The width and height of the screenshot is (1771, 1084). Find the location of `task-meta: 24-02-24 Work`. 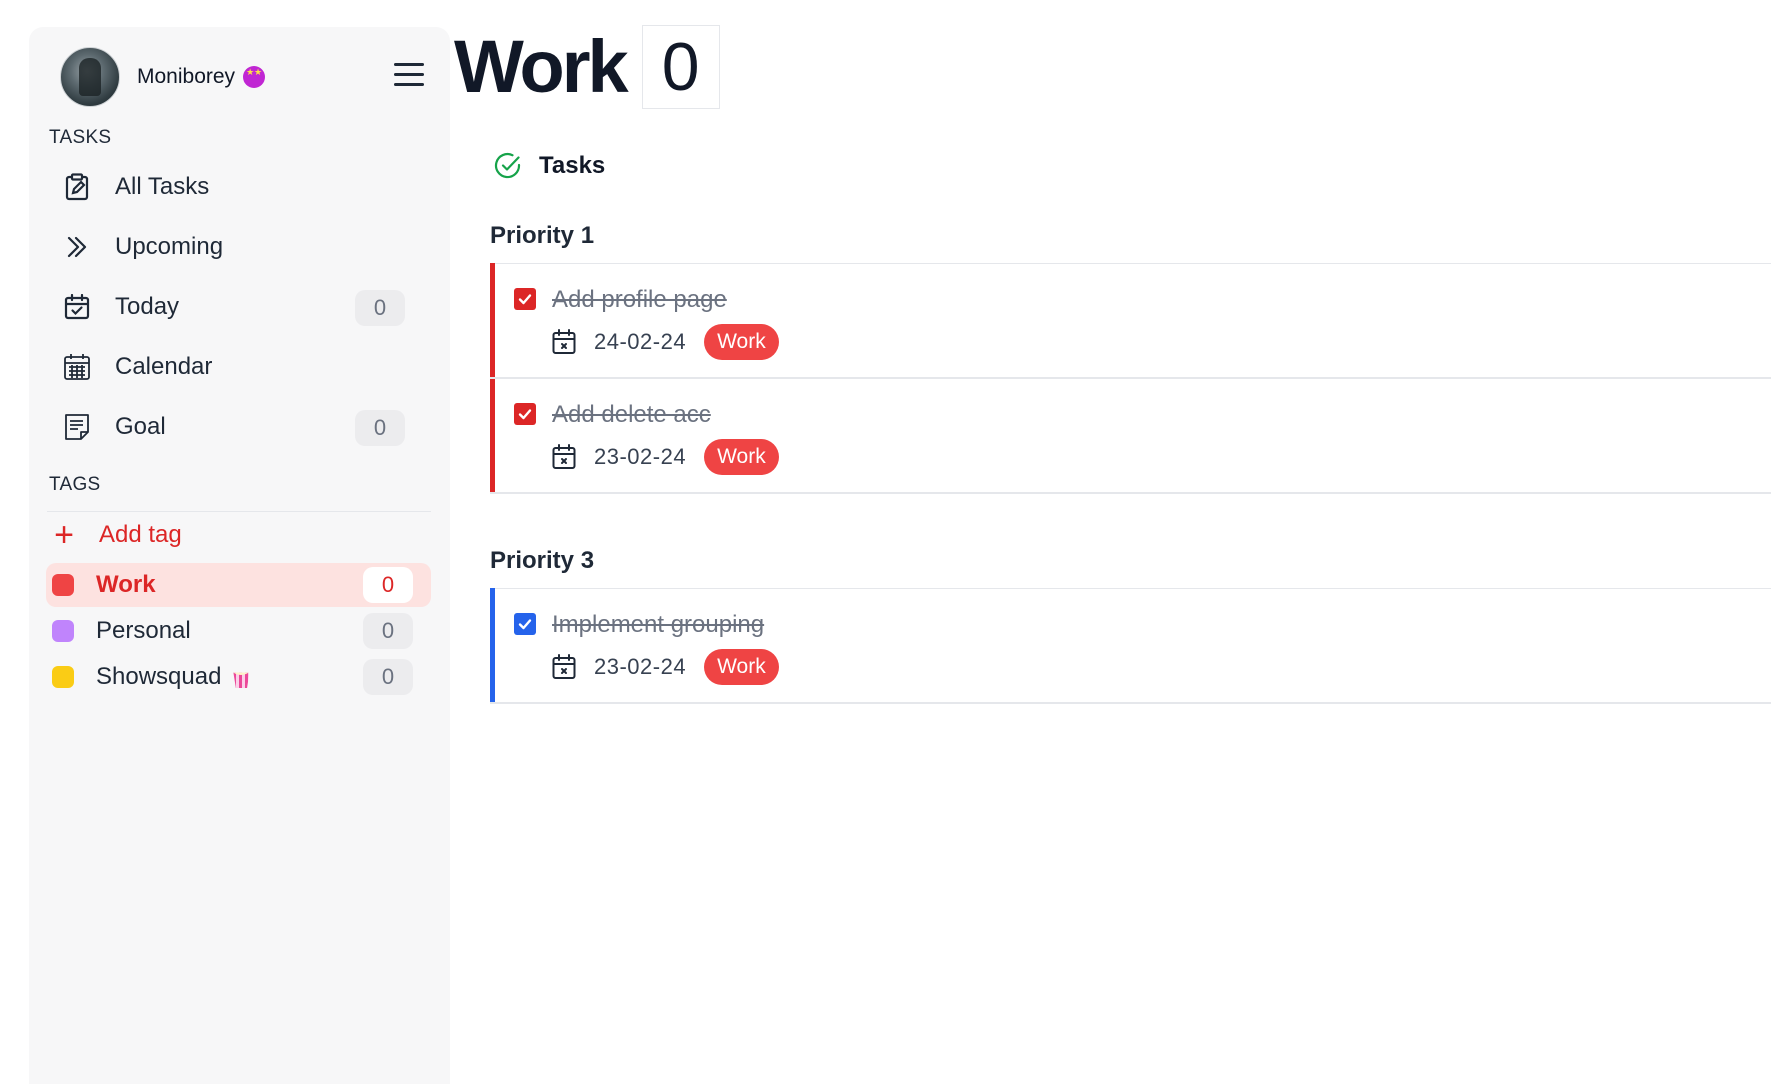

task-meta: 24-02-24 Work is located at coordinates (665, 342).